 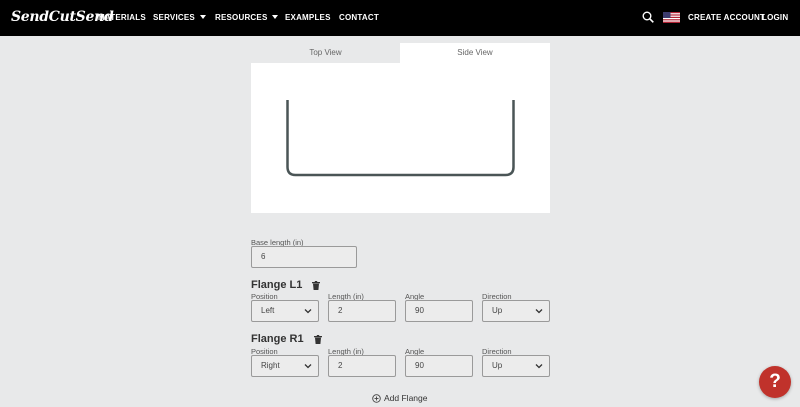 What do you see at coordinates (122, 17) in the screenshot?
I see `nav-materials: MATERIALS` at bounding box center [122, 17].